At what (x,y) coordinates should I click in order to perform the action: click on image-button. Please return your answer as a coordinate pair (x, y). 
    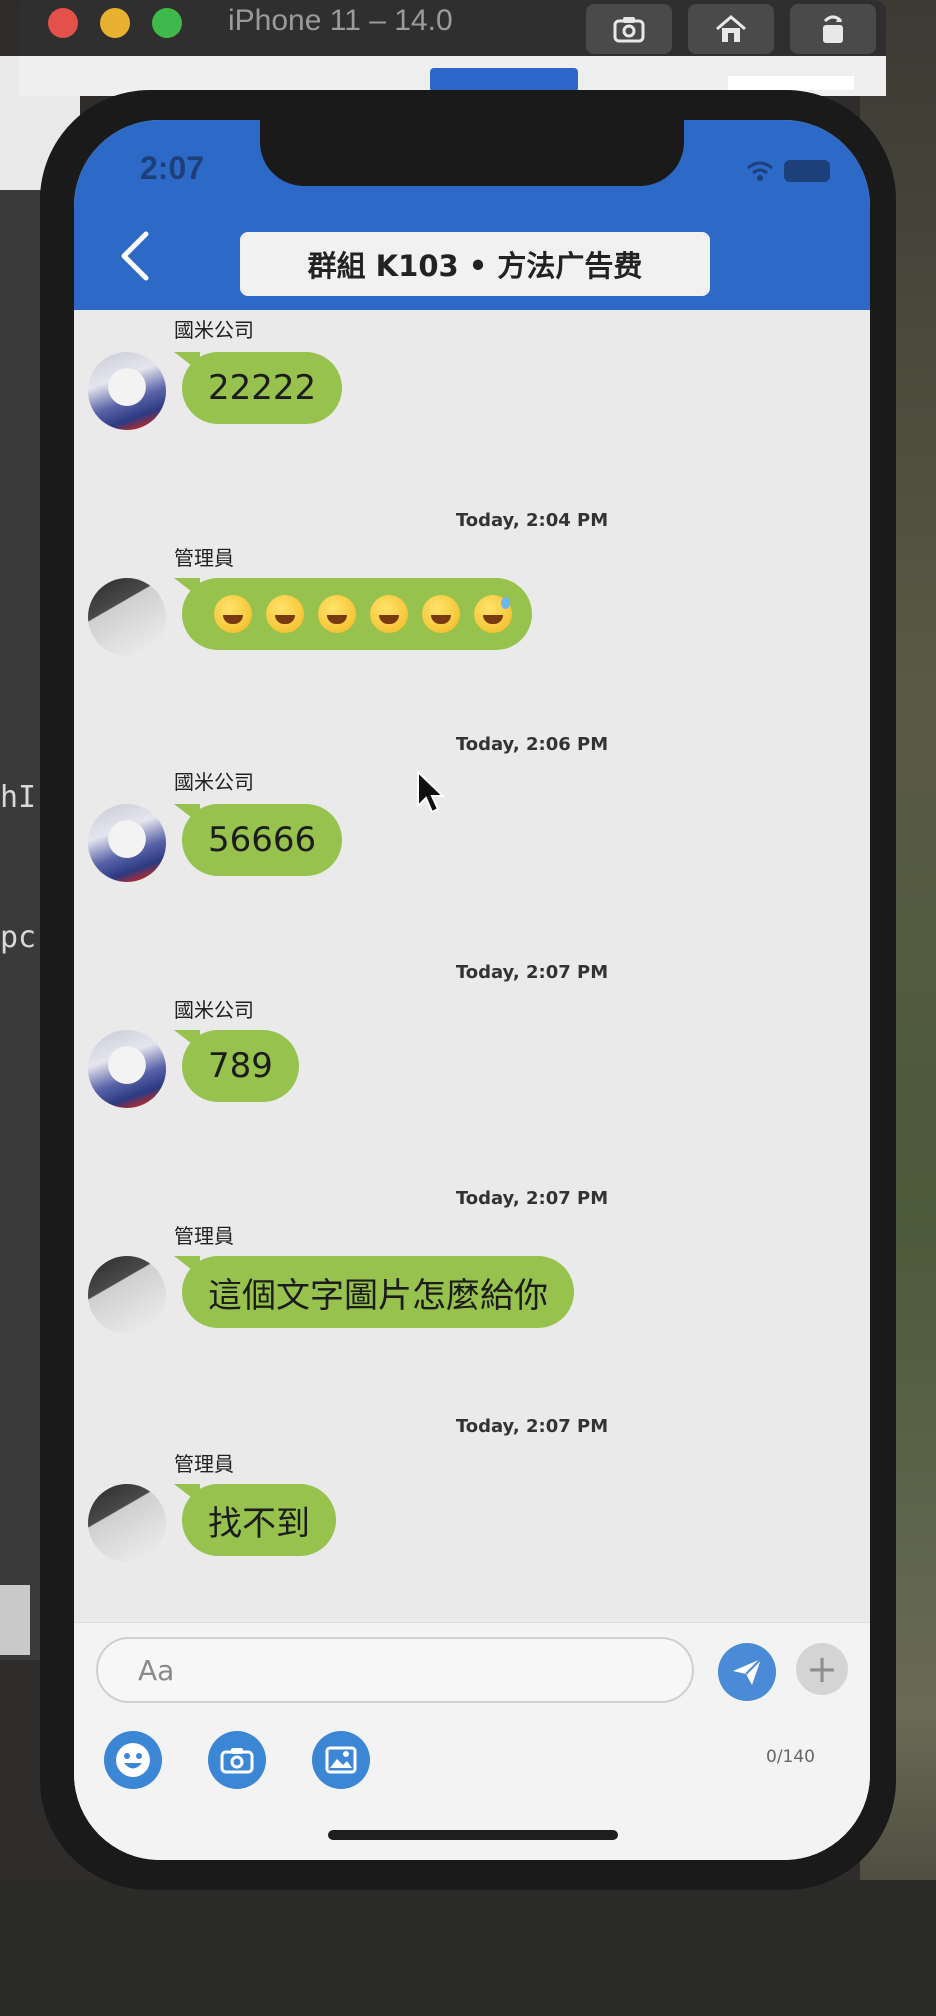
    Looking at the image, I should click on (341, 1760).